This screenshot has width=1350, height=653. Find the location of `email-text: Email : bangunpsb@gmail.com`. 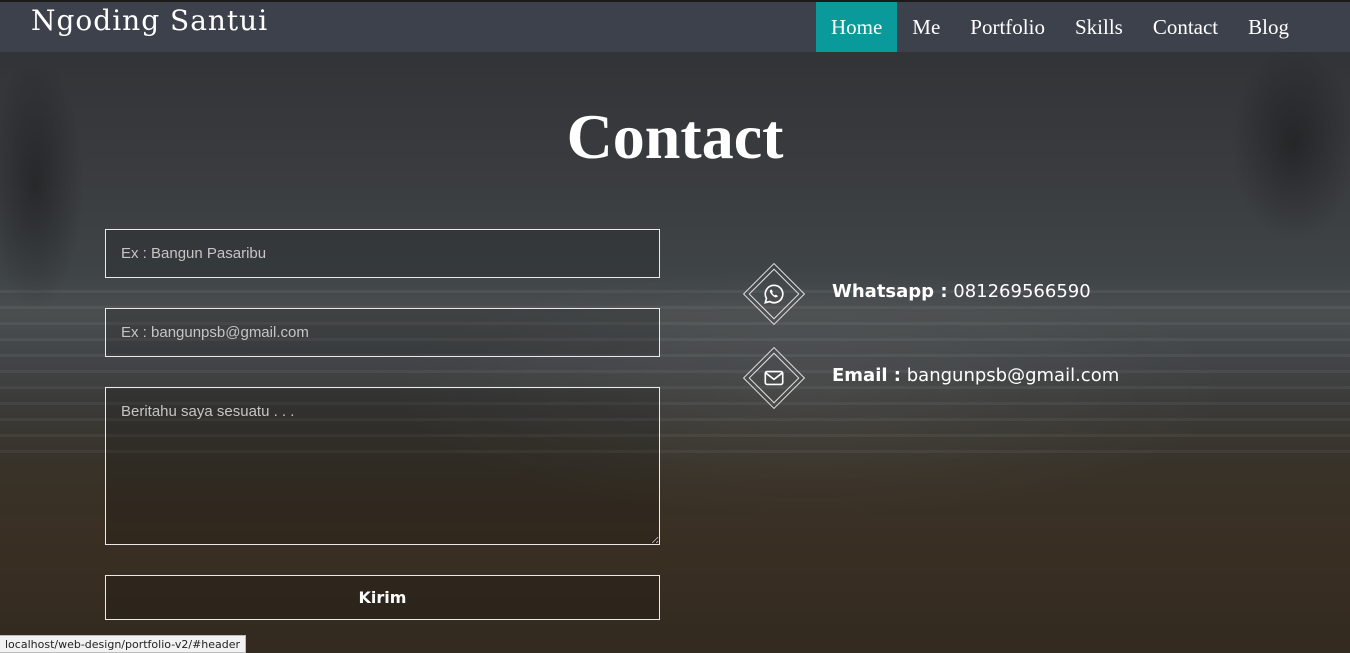

email-text: Email : bangunpsb@gmail.com is located at coordinates (975, 375).